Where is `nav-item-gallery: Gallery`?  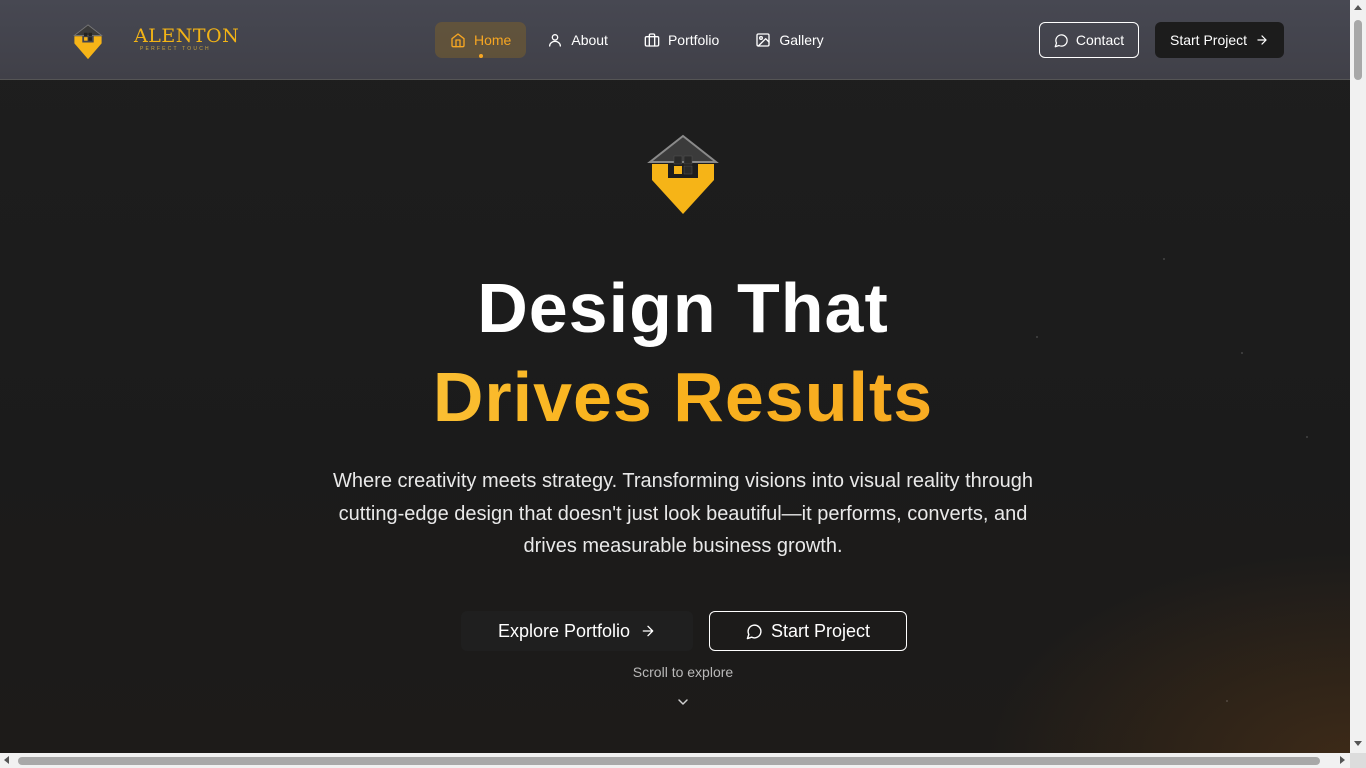 nav-item-gallery: Gallery is located at coordinates (789, 40).